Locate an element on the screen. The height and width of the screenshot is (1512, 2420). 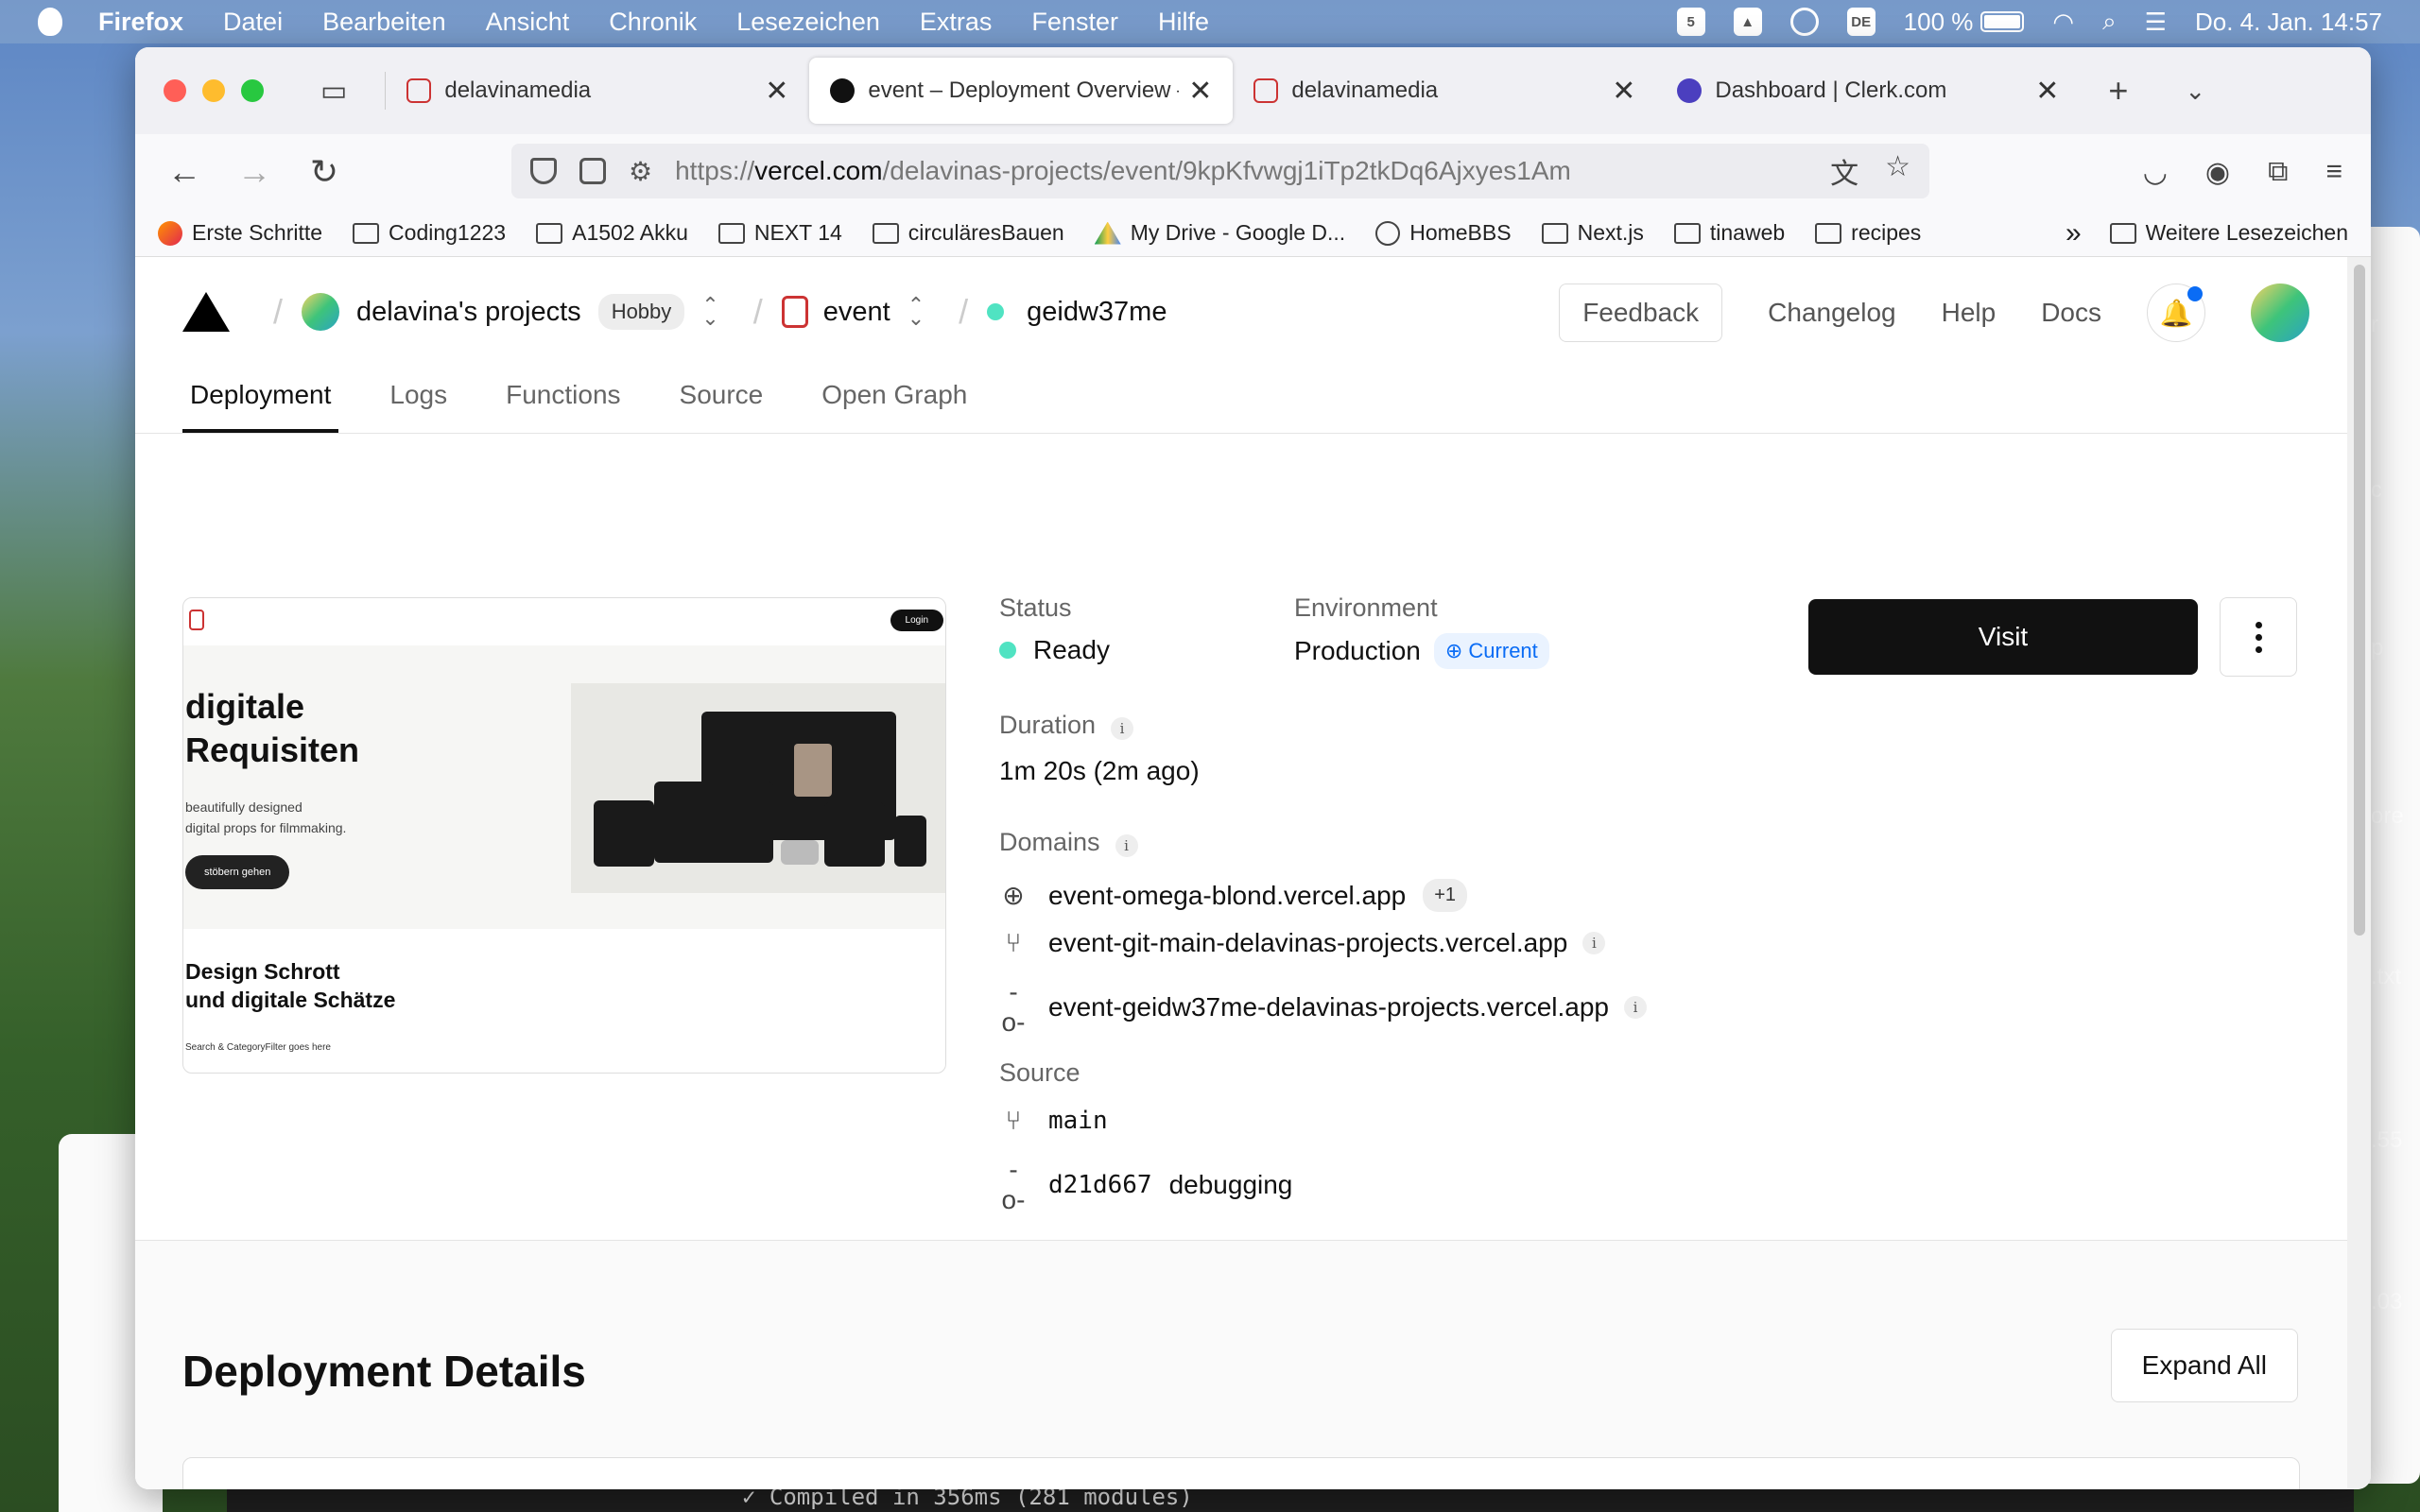
git-commit-icon: -o- is located at coordinates (1013, 1007).